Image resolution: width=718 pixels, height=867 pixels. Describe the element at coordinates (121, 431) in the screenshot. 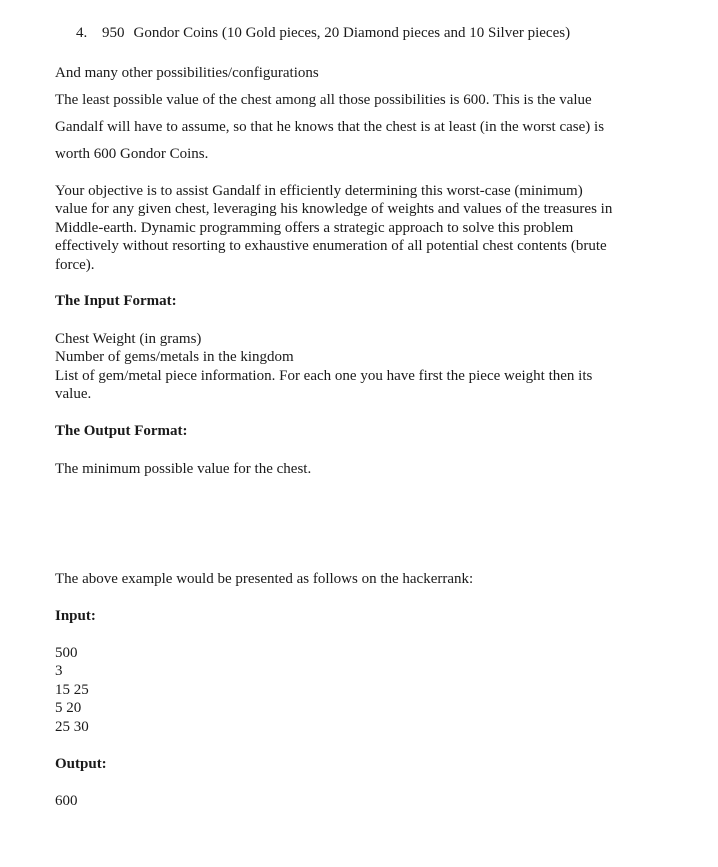

I see `output-format-heading: The Output Format:` at that location.